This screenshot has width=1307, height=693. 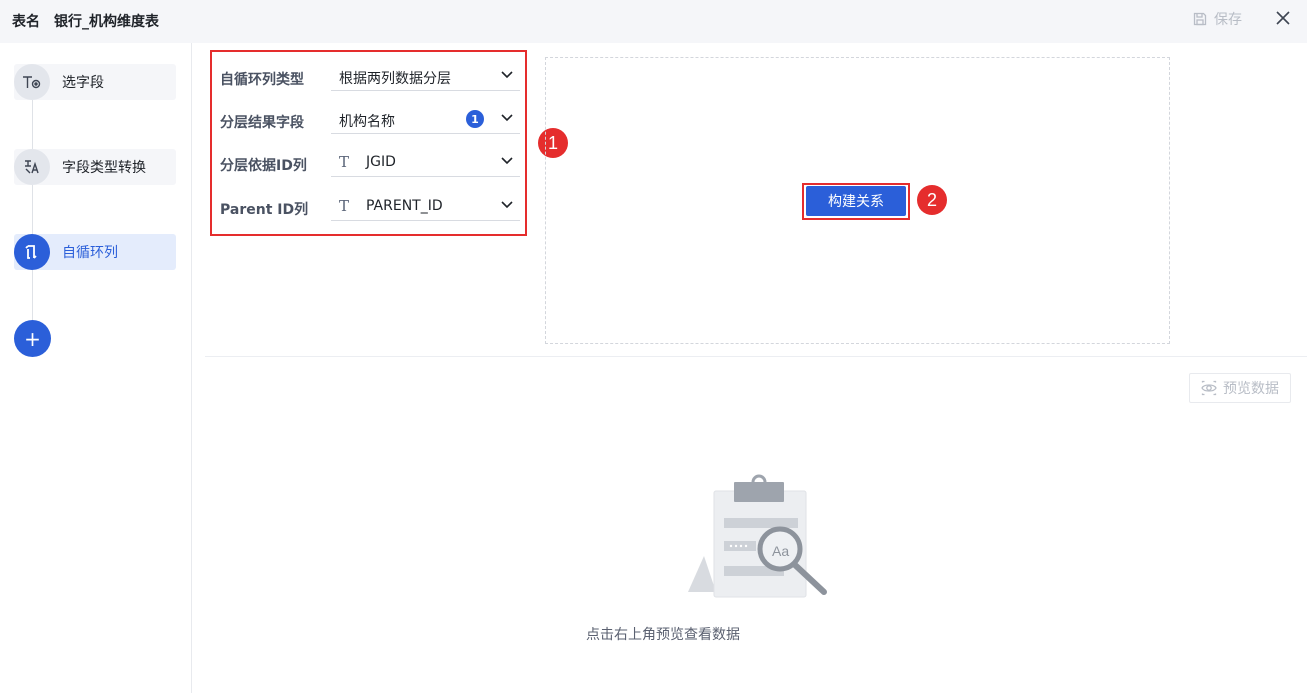 I want to click on empty-state-text: 点击右上角预览查看数据, so click(x=653, y=634).